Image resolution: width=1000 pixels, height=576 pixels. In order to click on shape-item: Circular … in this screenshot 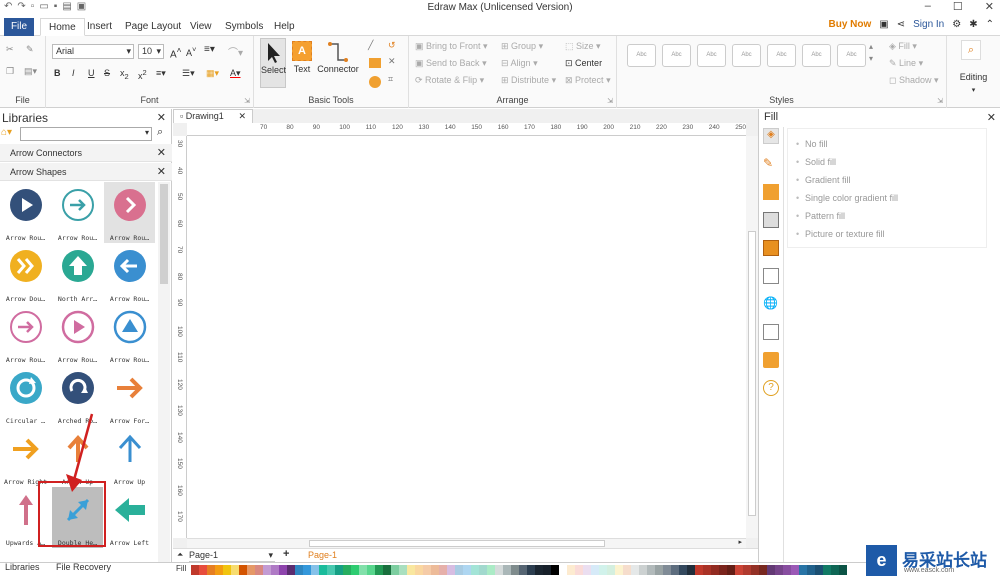, I will do `click(25, 395)`.